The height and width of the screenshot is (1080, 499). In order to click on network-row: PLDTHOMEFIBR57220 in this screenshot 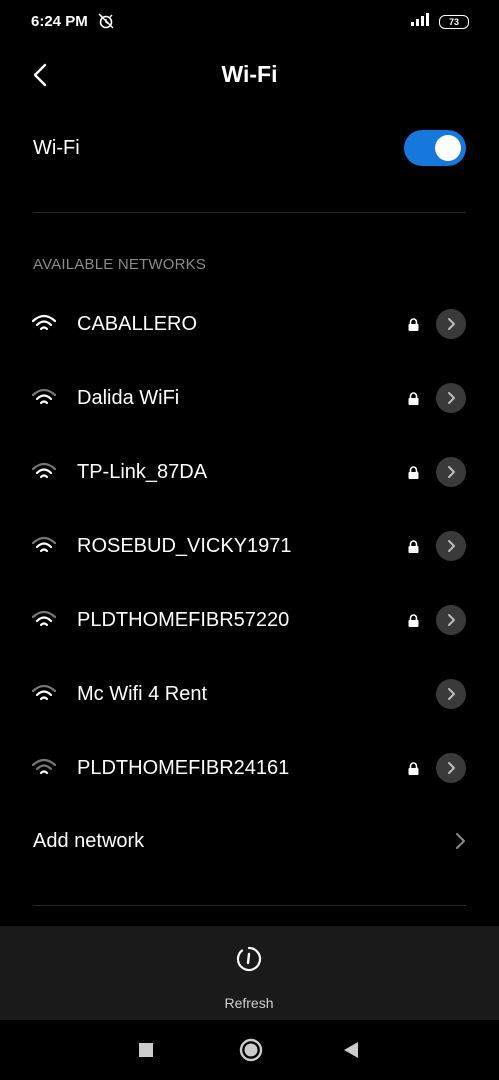, I will do `click(249, 621)`.